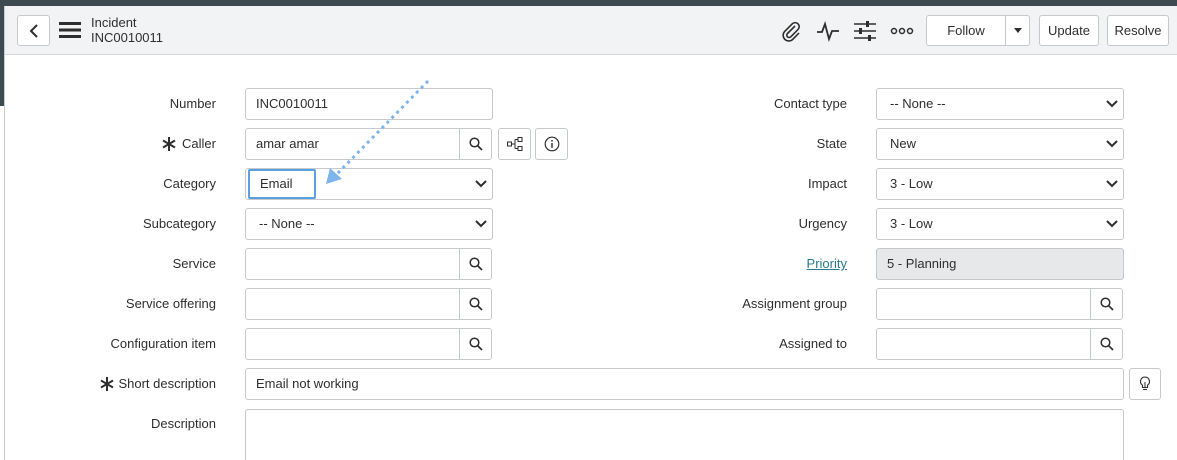 This screenshot has height=460, width=1177. I want to click on urgency-label: Urgency, so click(822, 223).